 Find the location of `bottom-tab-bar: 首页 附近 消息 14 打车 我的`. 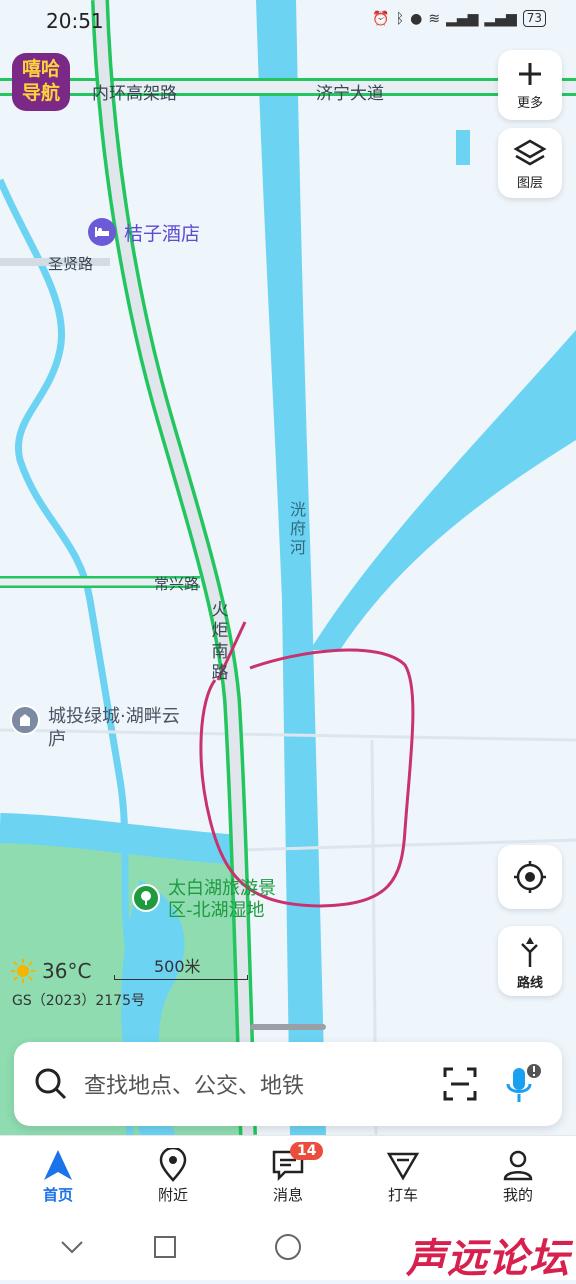

bottom-tab-bar: 首页 附近 消息 14 打车 我的 is located at coordinates (288, 1175).